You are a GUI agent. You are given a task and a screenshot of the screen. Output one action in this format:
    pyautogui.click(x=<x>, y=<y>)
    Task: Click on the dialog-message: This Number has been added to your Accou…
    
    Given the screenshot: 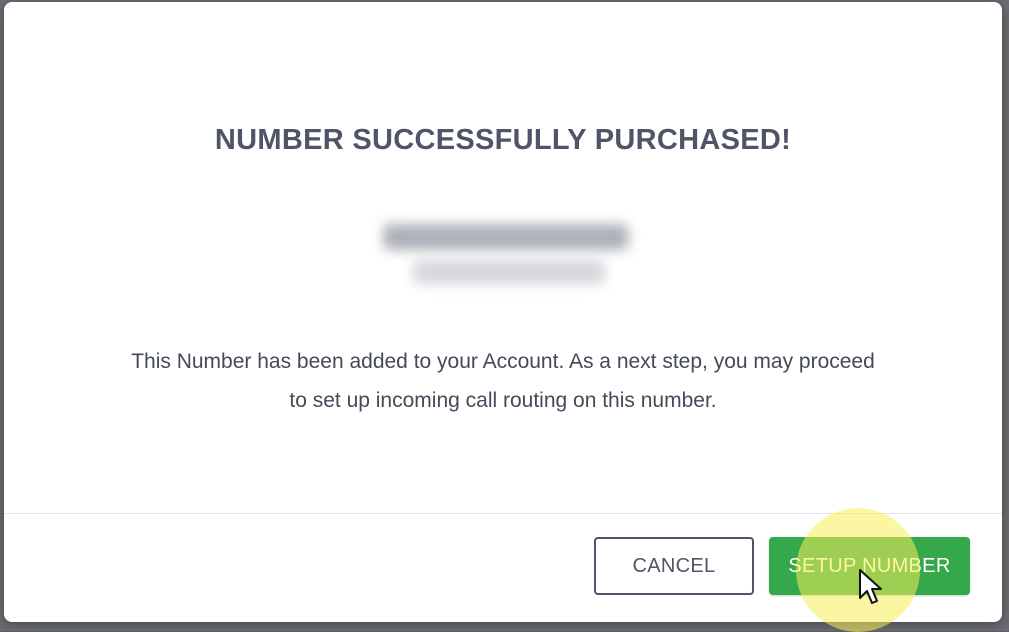 What is the action you would take?
    pyautogui.click(x=503, y=381)
    